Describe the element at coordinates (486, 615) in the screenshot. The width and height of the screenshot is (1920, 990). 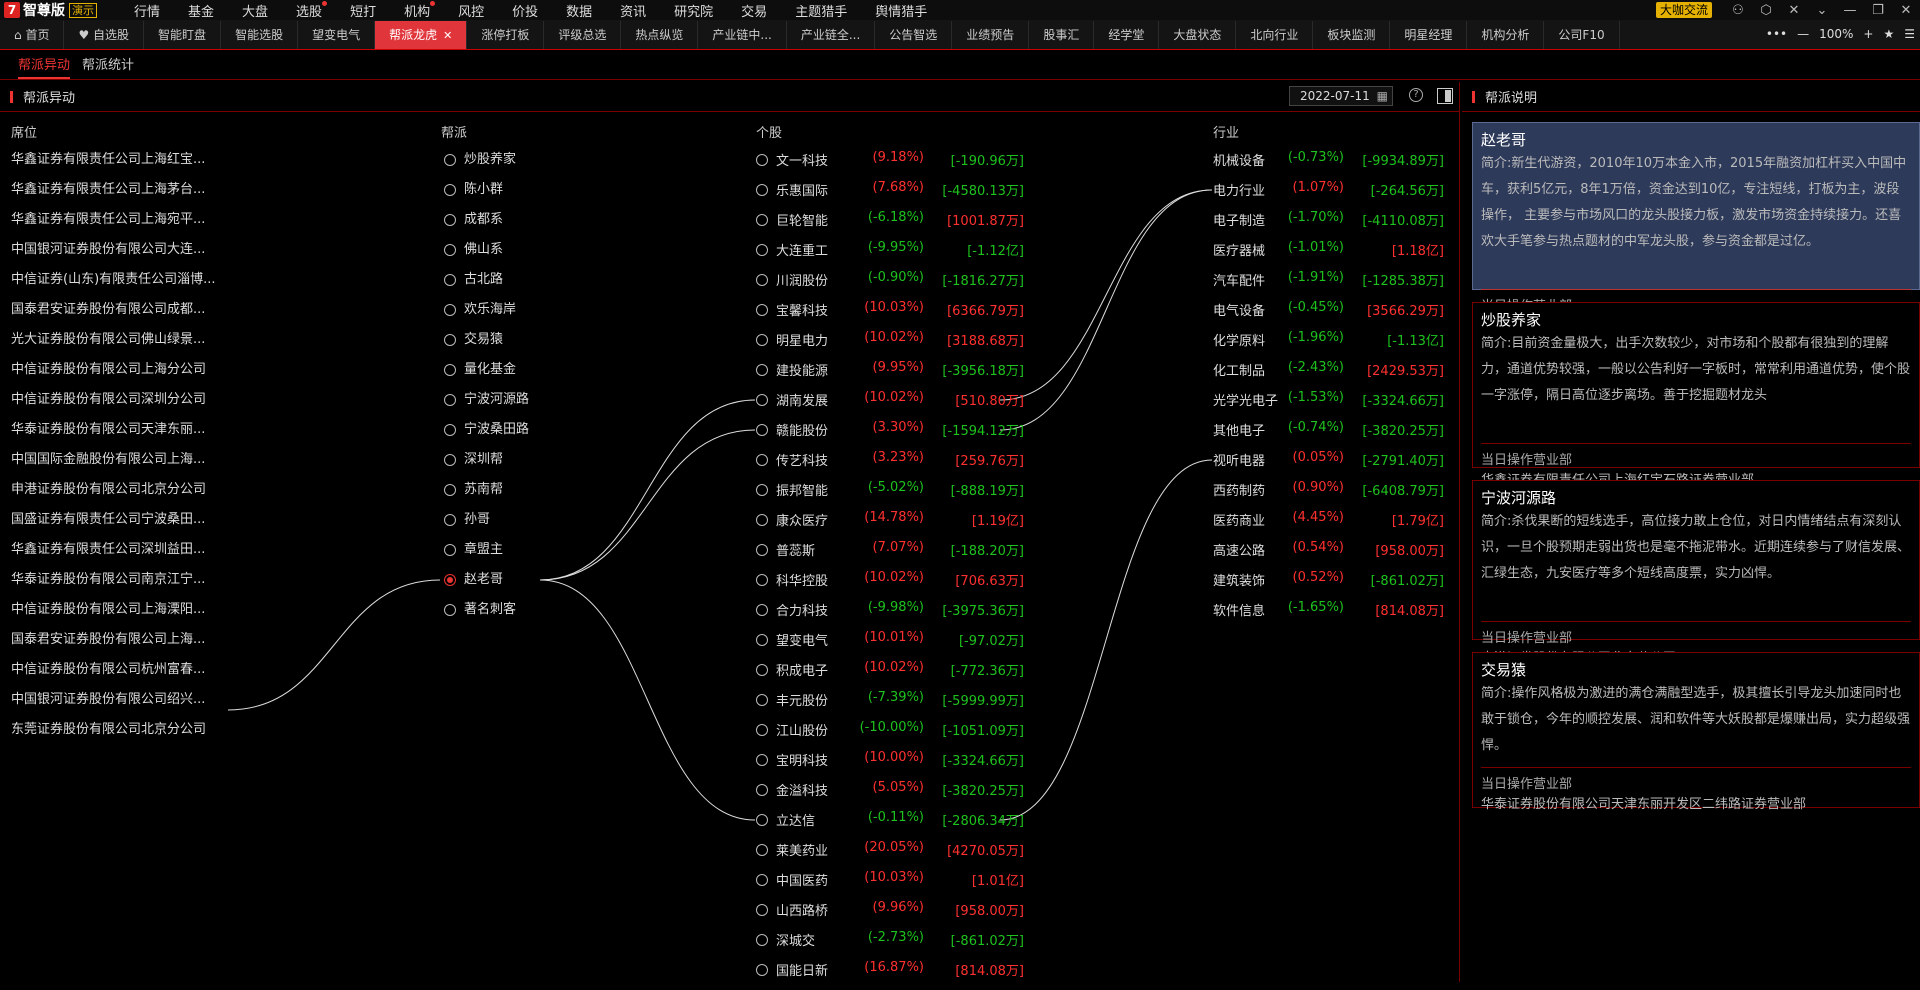
I see `faction-item: 著名刺客` at that location.